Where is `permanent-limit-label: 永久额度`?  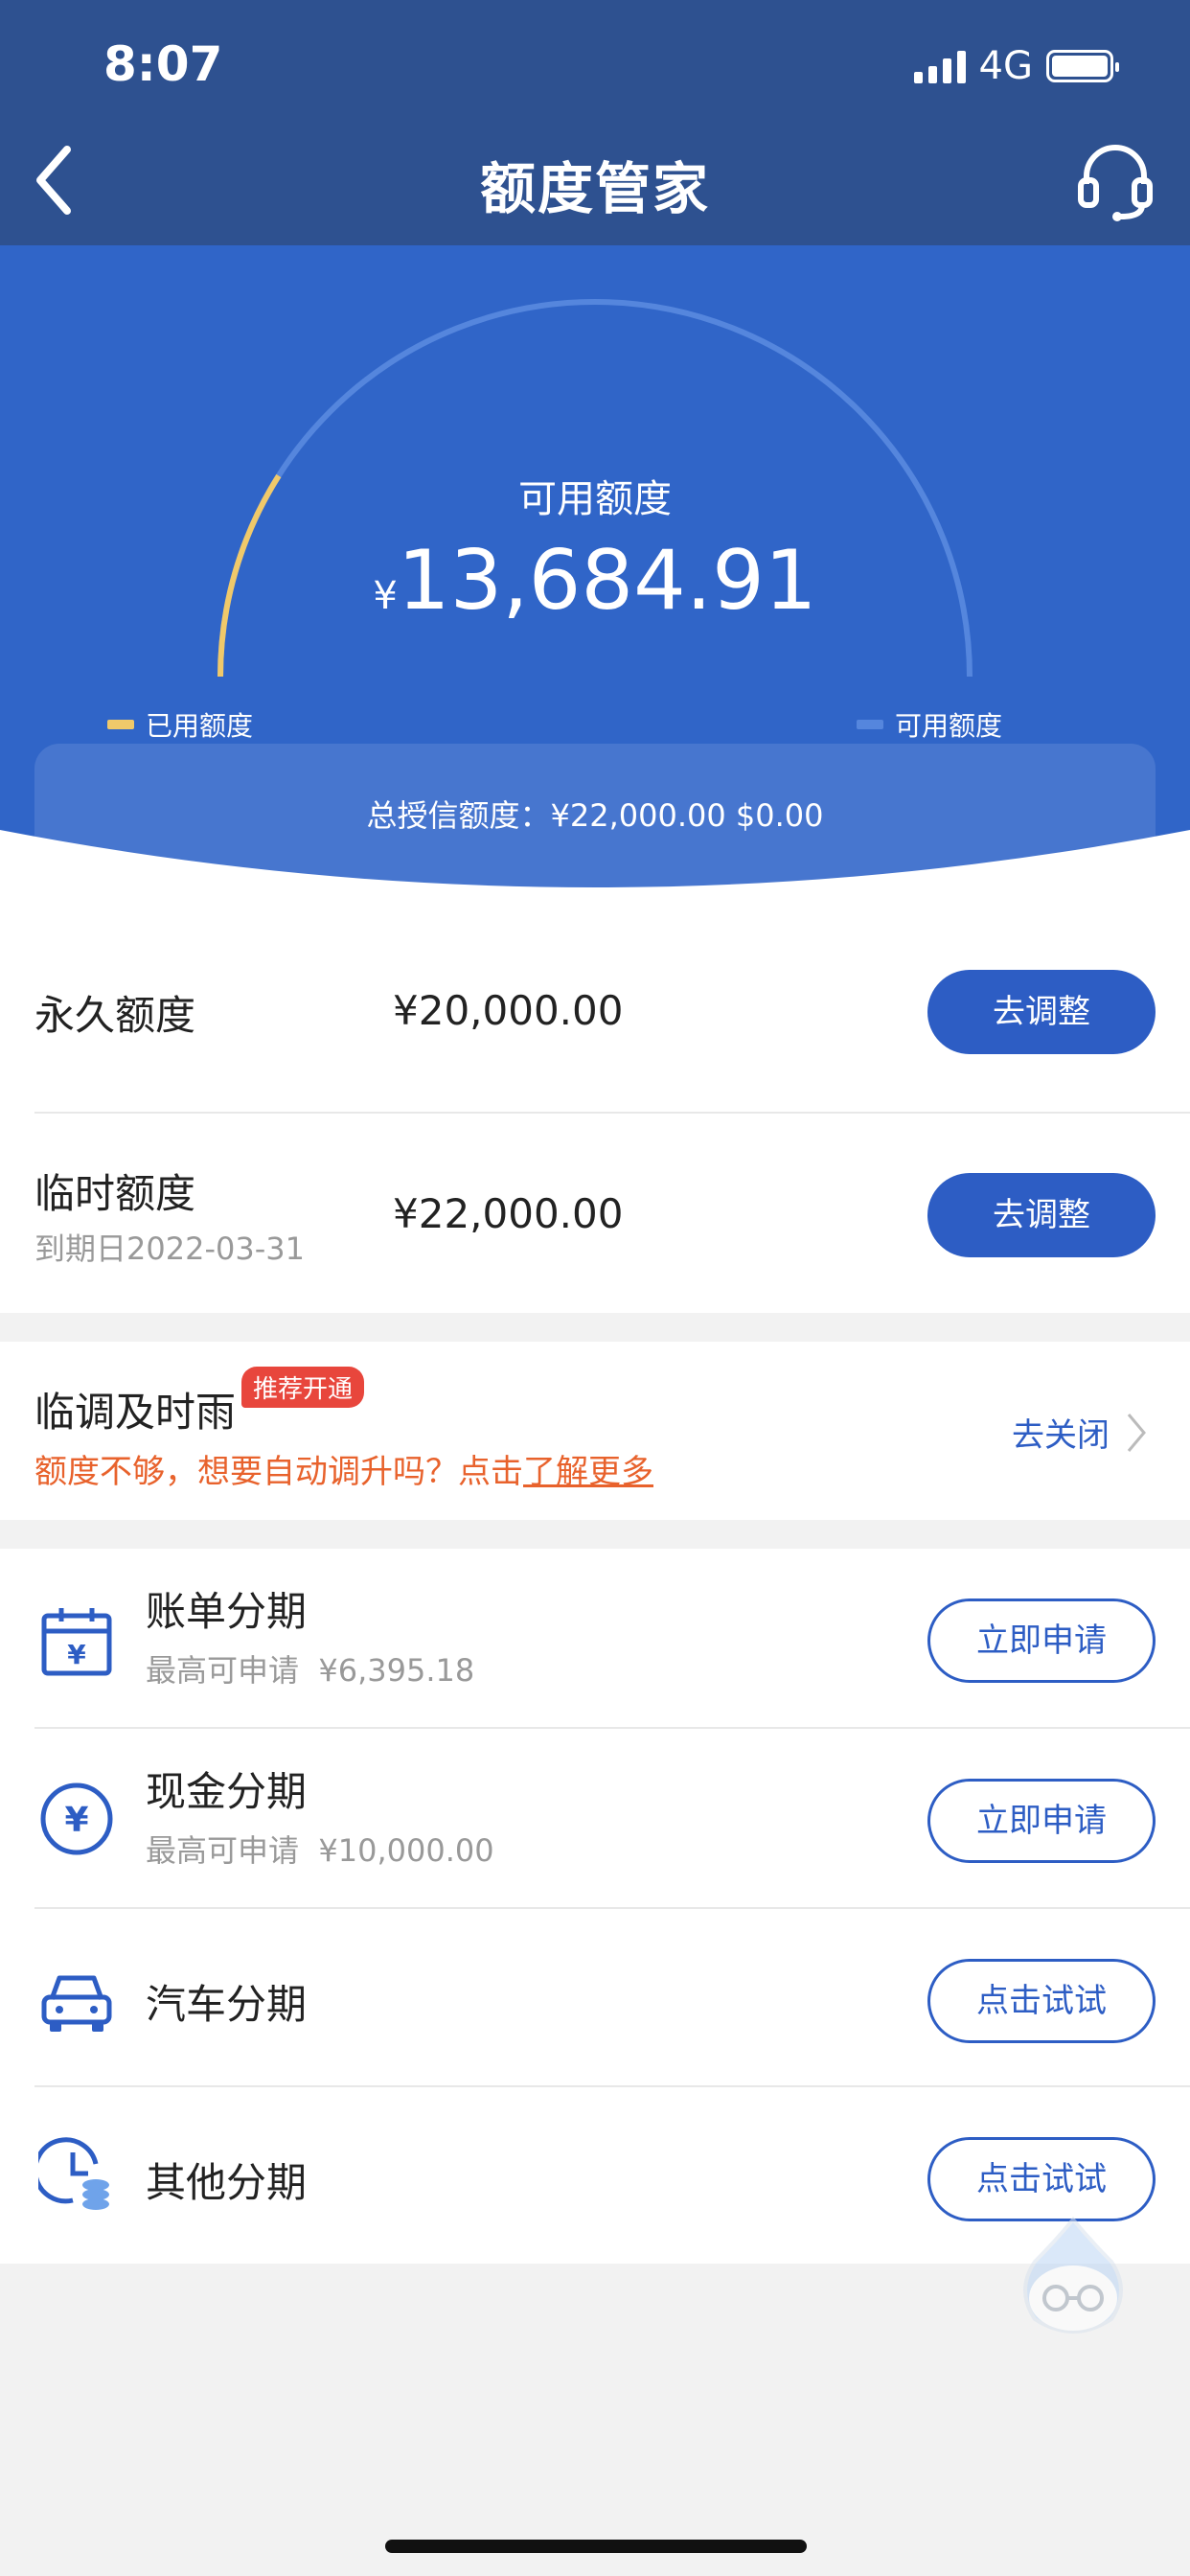 permanent-limit-label: 永久额度 is located at coordinates (115, 1016).